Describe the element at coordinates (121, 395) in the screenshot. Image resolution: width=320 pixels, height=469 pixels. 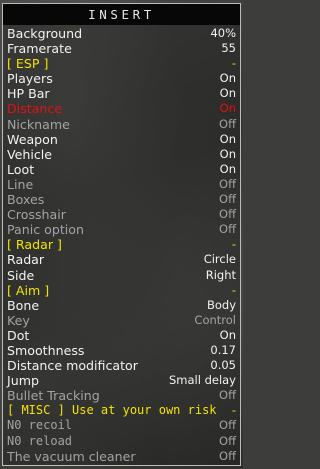
I see `menu-option-bullet-tracking: Bullet Tracking Off` at that location.